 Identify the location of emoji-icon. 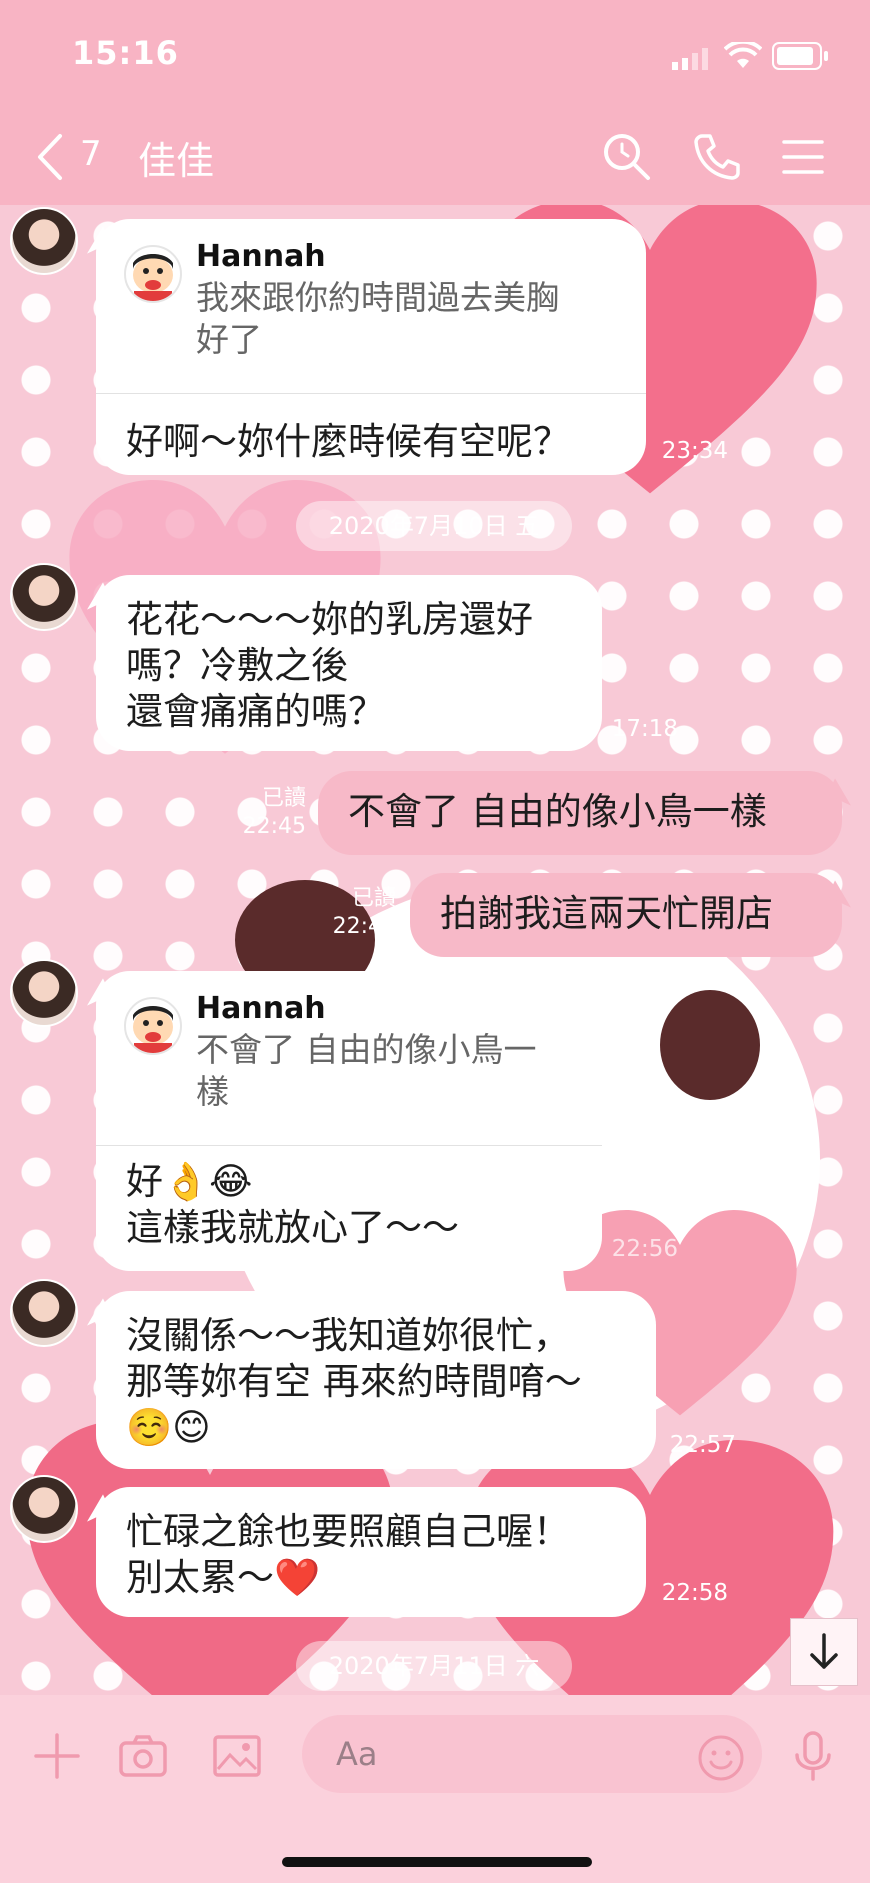
(721, 1758).